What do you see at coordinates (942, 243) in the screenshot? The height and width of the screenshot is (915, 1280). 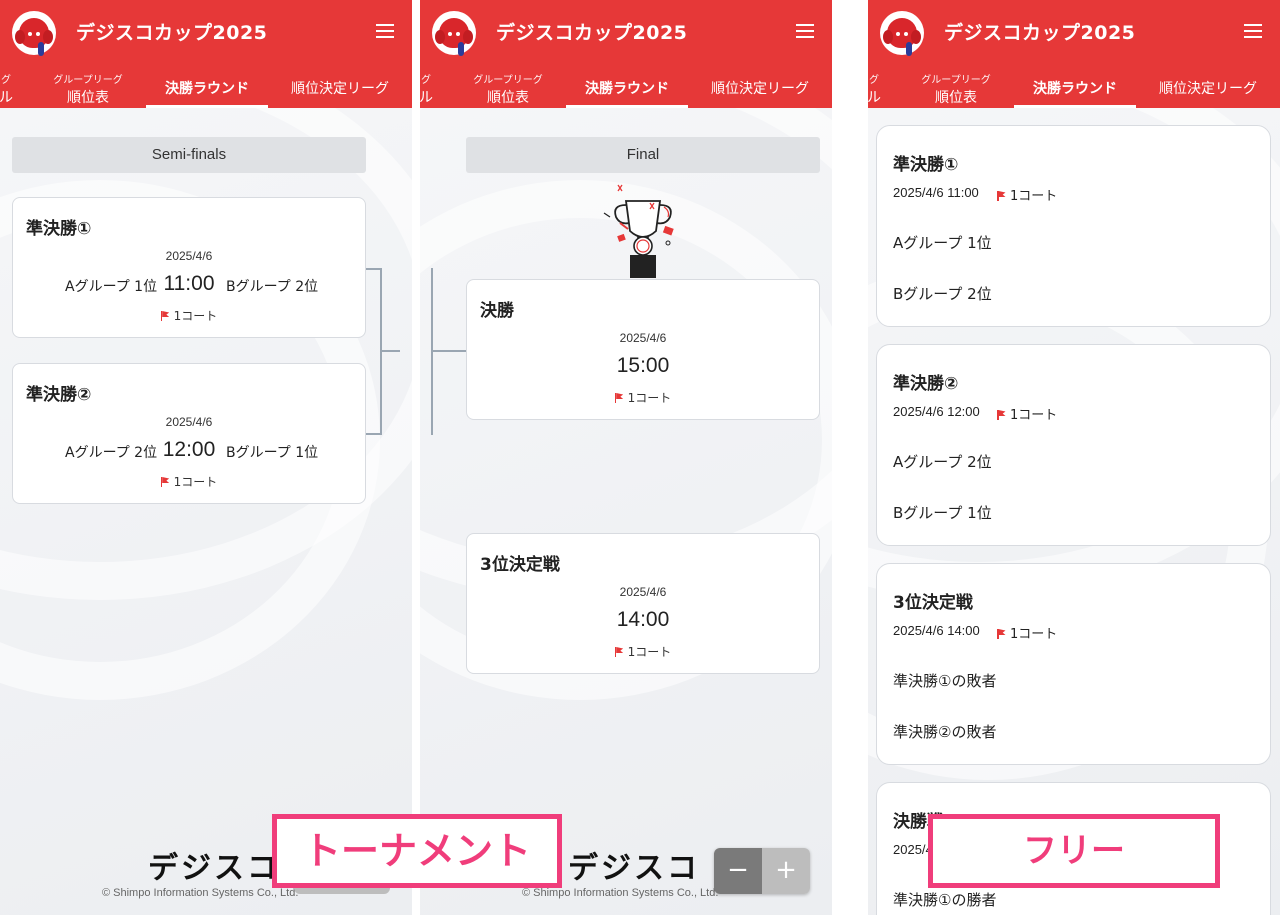 I see `team-a: Aグループ 1位` at bounding box center [942, 243].